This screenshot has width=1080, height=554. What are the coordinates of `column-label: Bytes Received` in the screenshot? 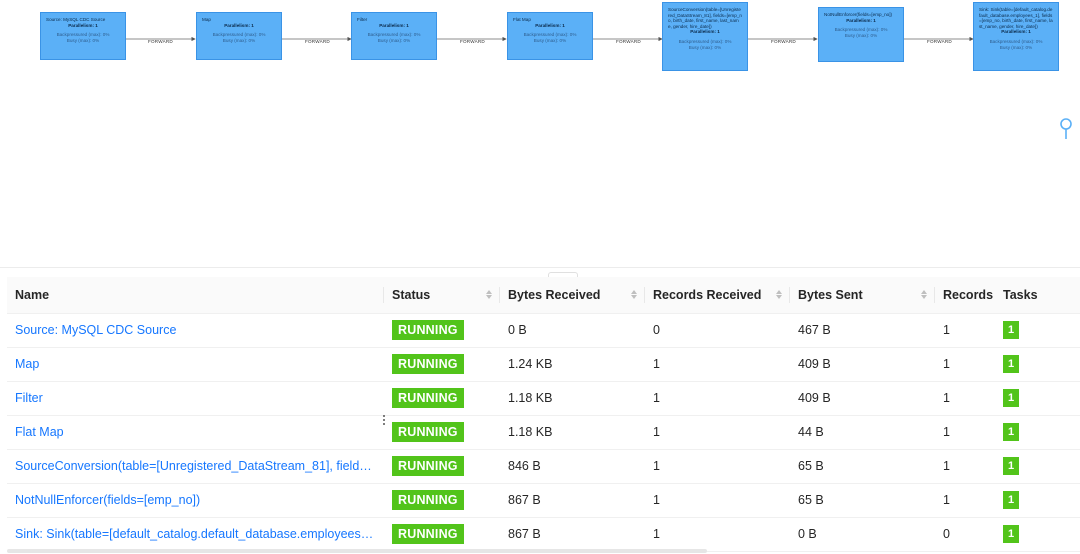 It's located at (554, 294).